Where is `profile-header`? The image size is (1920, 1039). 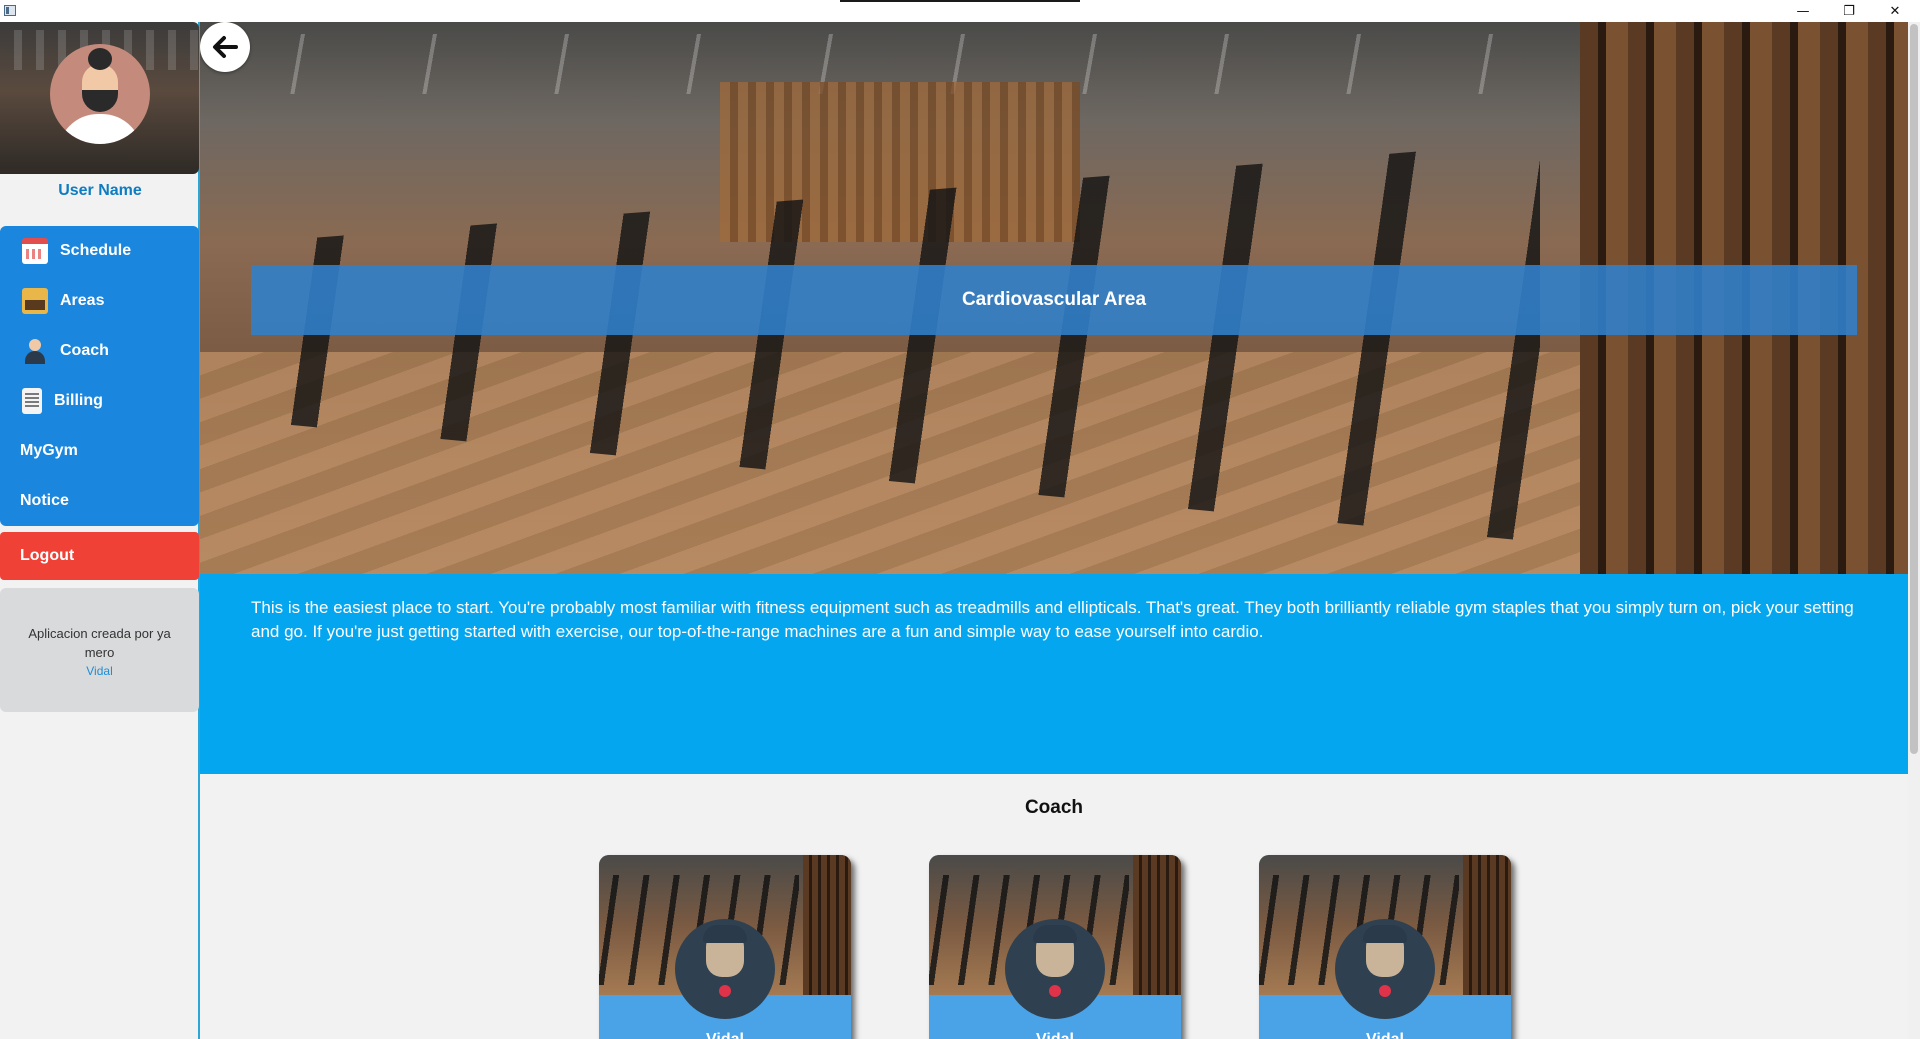
profile-header is located at coordinates (99, 98).